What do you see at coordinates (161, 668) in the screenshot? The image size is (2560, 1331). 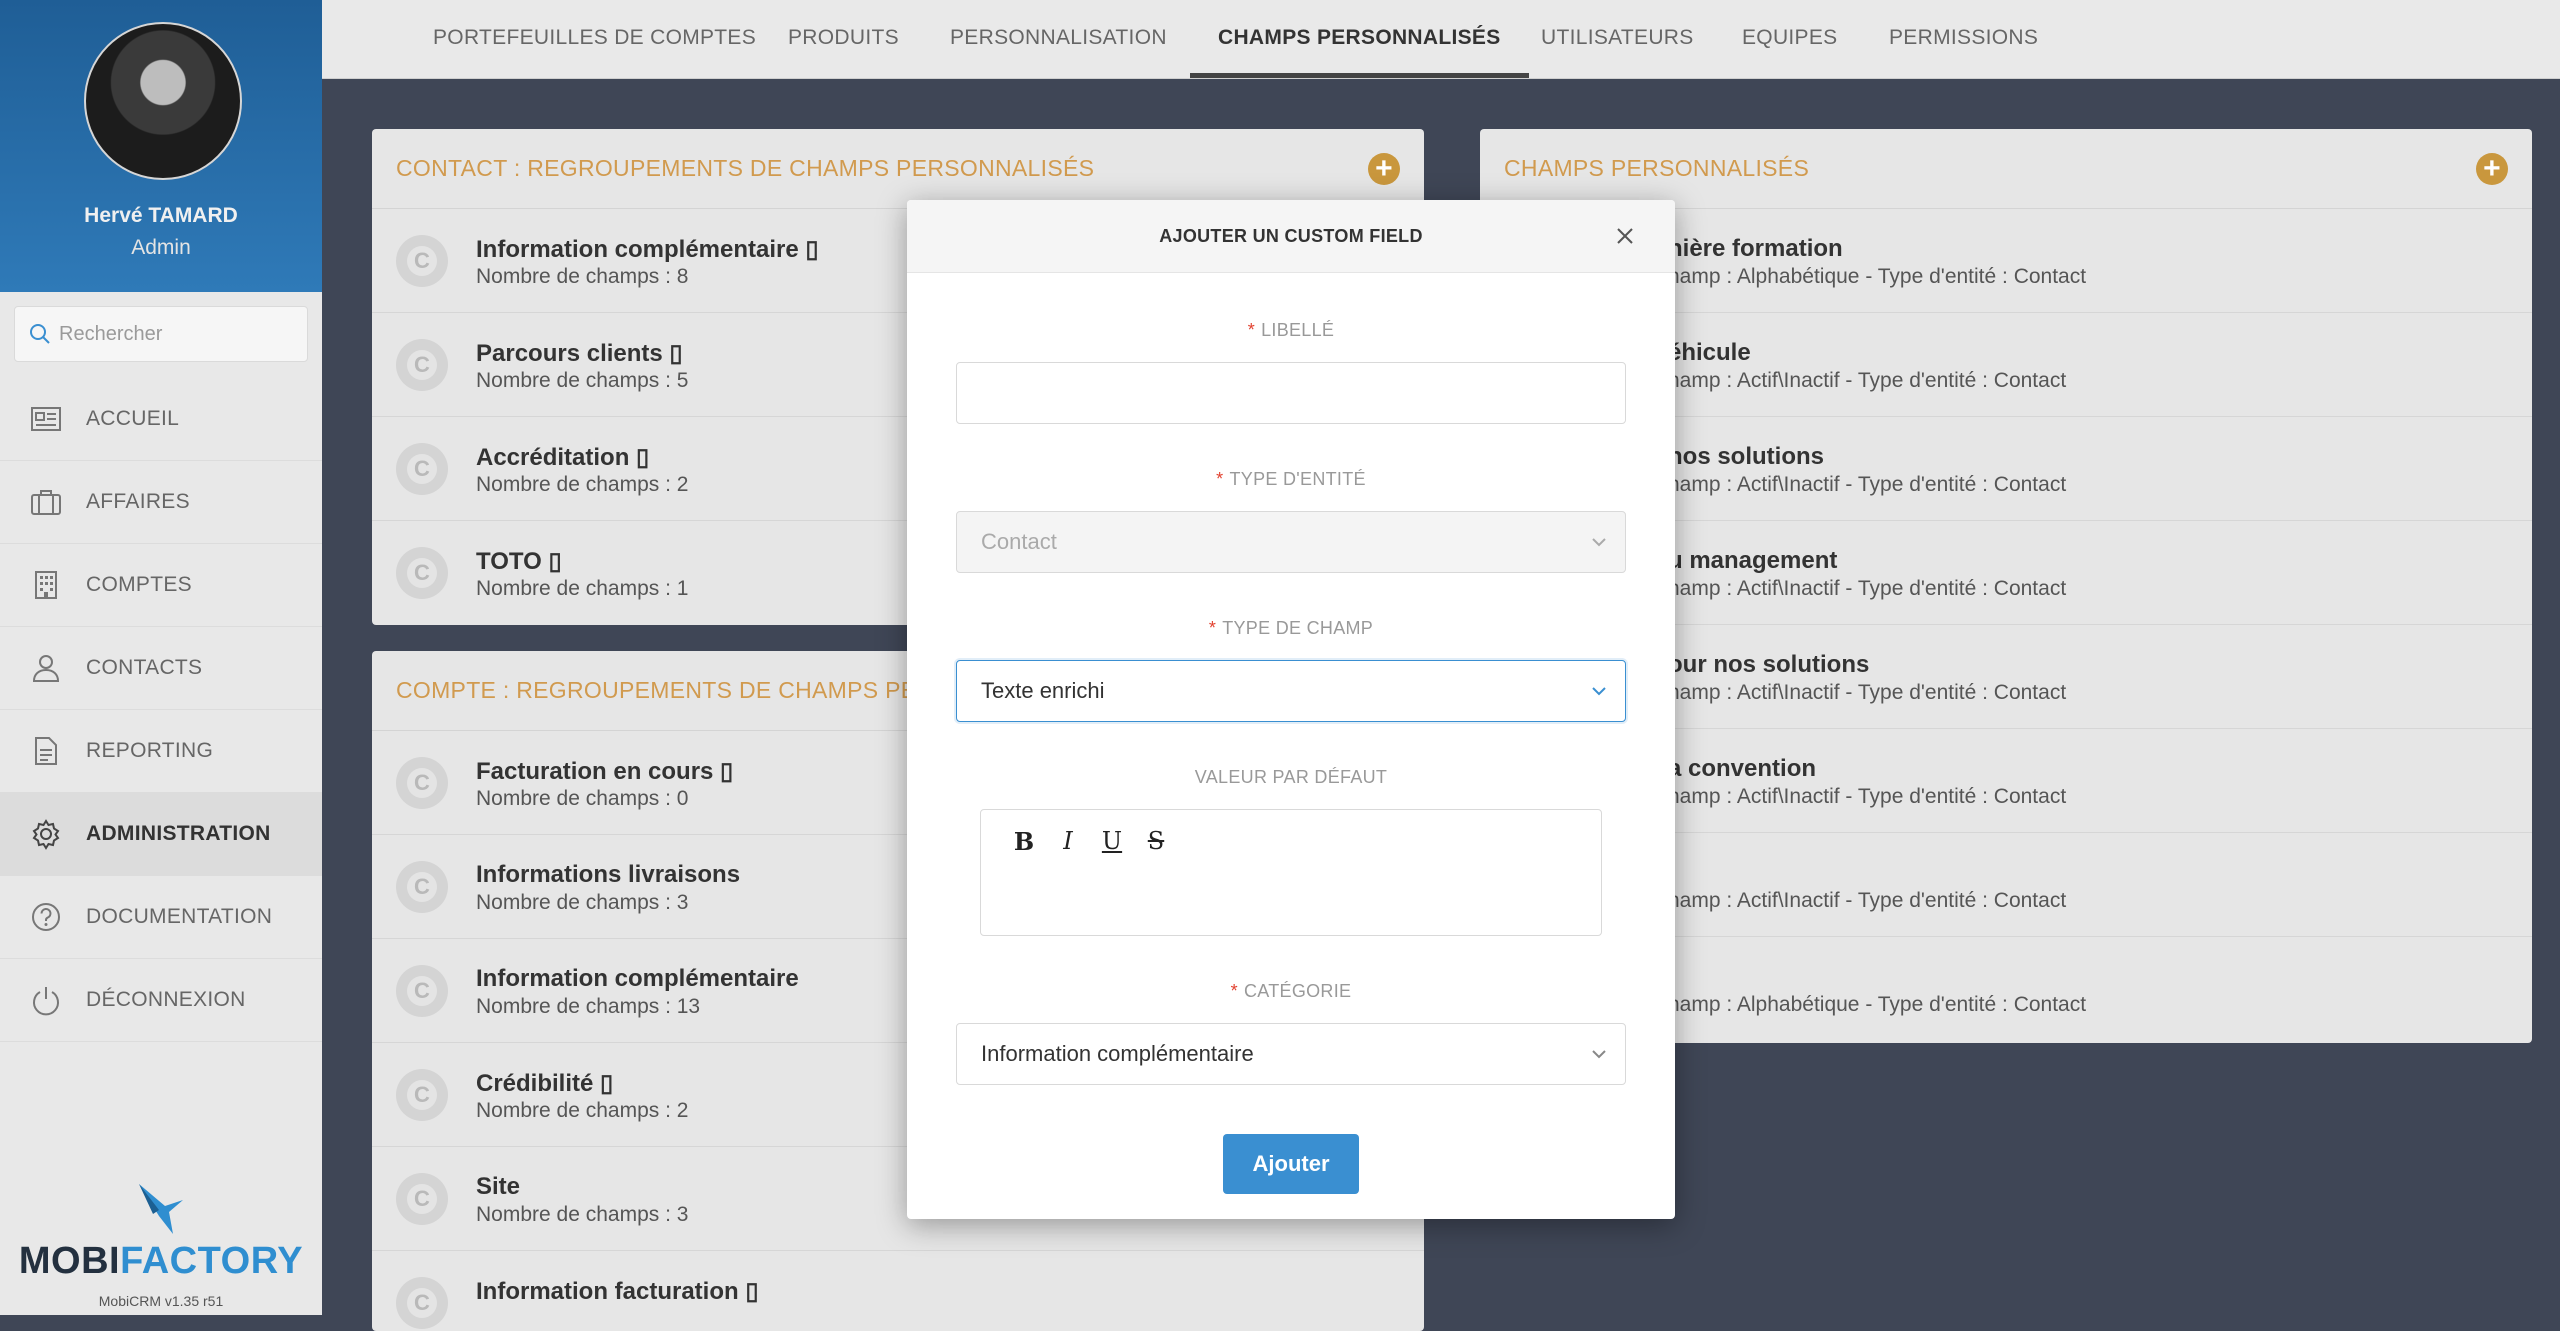 I see `sidebar-item-contacts: CONTACTS` at bounding box center [161, 668].